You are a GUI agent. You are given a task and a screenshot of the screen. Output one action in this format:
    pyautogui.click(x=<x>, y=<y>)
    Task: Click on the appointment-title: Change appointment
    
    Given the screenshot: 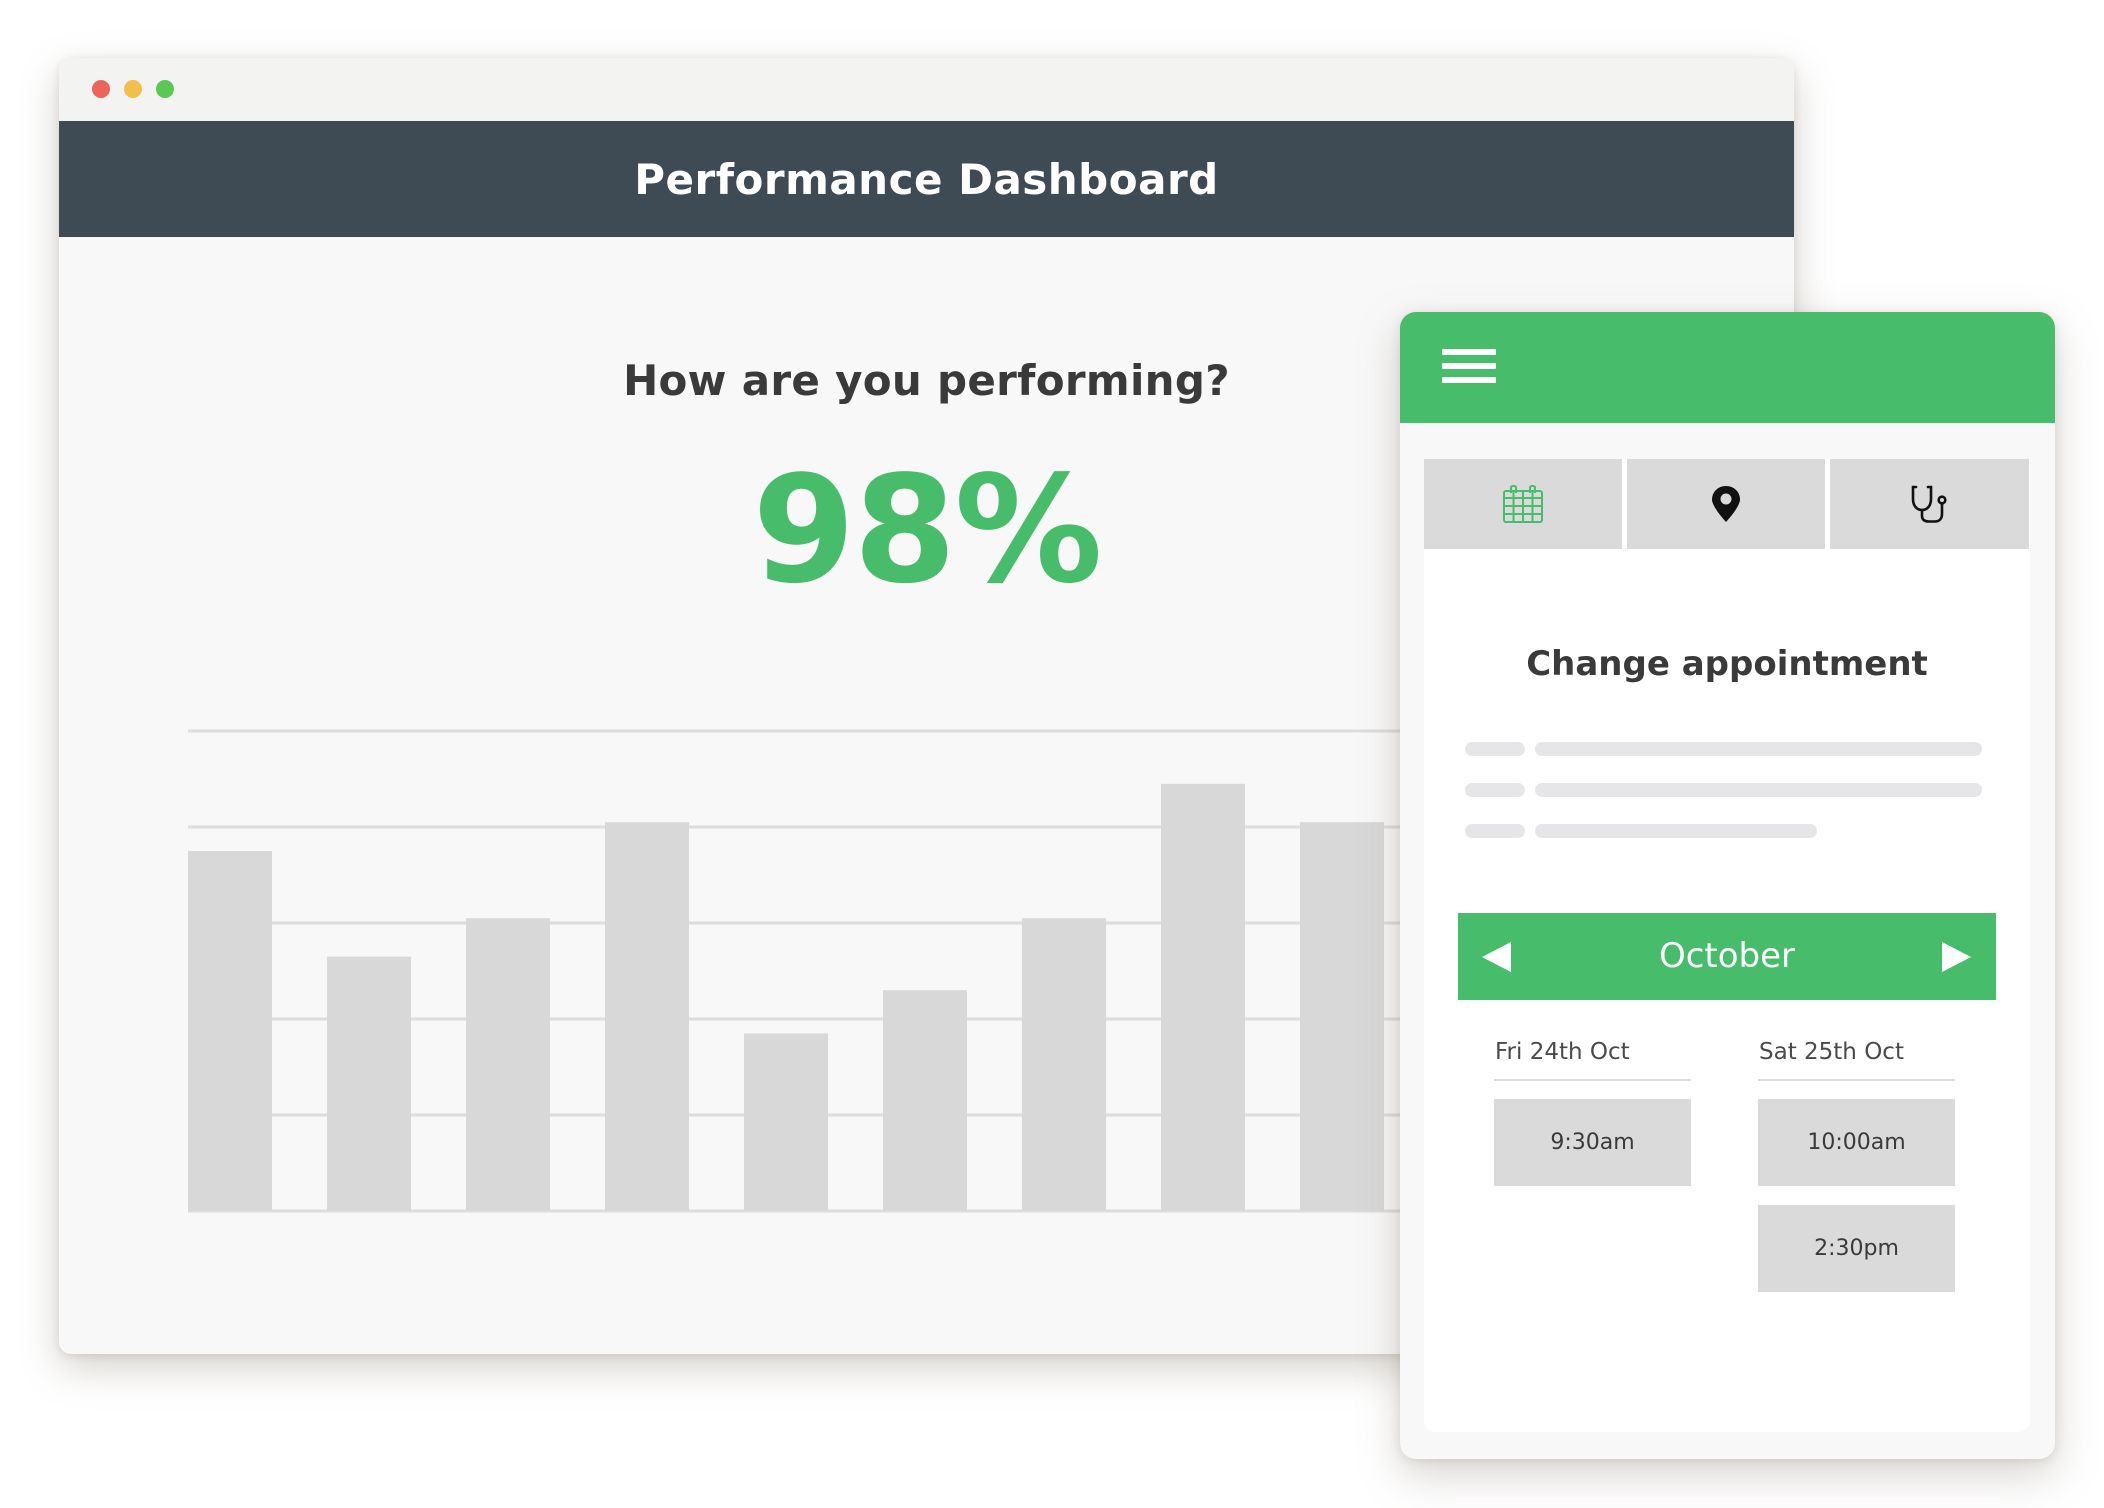 What is the action you would take?
    pyautogui.click(x=1727, y=664)
    